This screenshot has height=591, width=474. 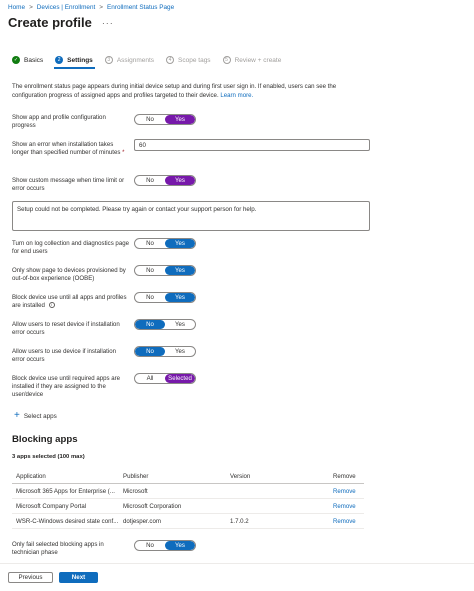 What do you see at coordinates (226, 60) in the screenshot?
I see `step-number: 5` at bounding box center [226, 60].